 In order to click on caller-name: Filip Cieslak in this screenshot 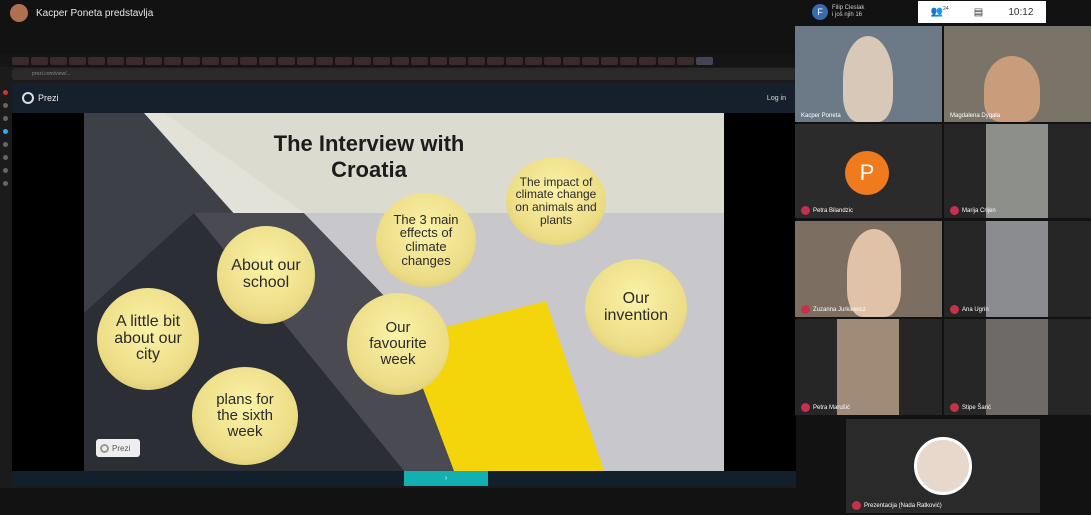, I will do `click(848, 8)`.